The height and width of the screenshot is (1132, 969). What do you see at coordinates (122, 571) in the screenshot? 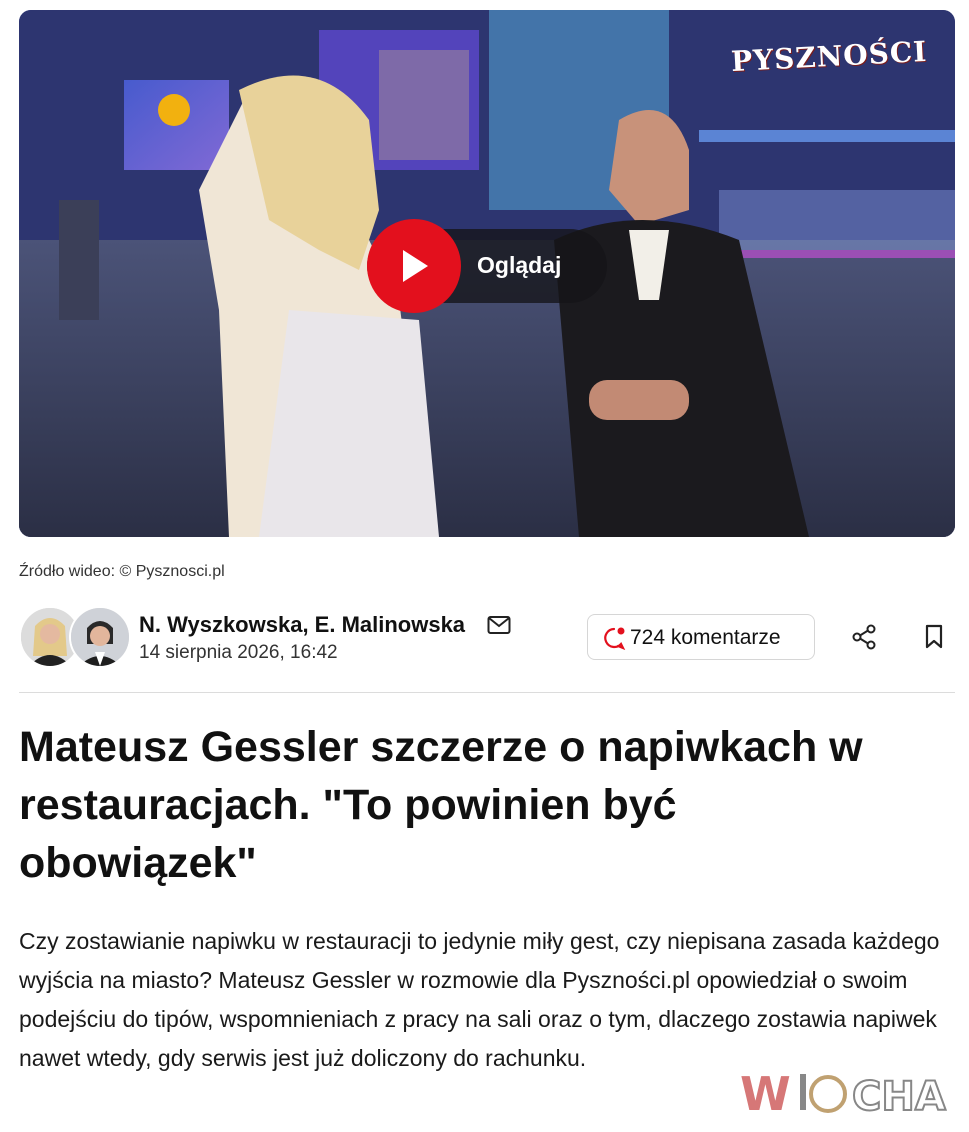
I see `video-source: Źródło wideo: © Pysznosci.pl` at bounding box center [122, 571].